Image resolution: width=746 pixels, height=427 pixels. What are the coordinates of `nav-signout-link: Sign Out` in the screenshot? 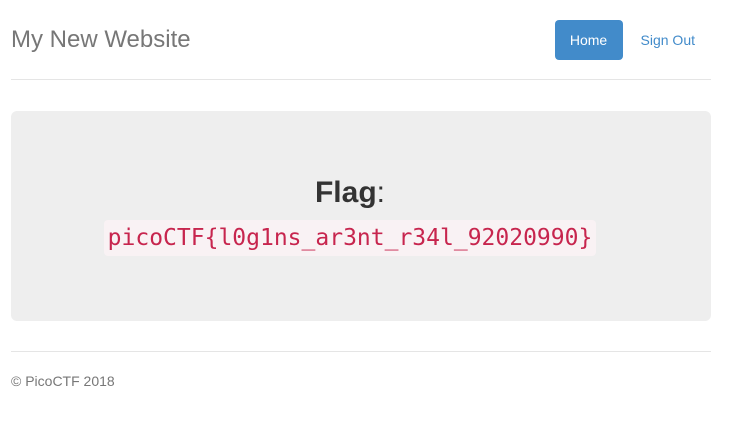 It's located at (667, 40).